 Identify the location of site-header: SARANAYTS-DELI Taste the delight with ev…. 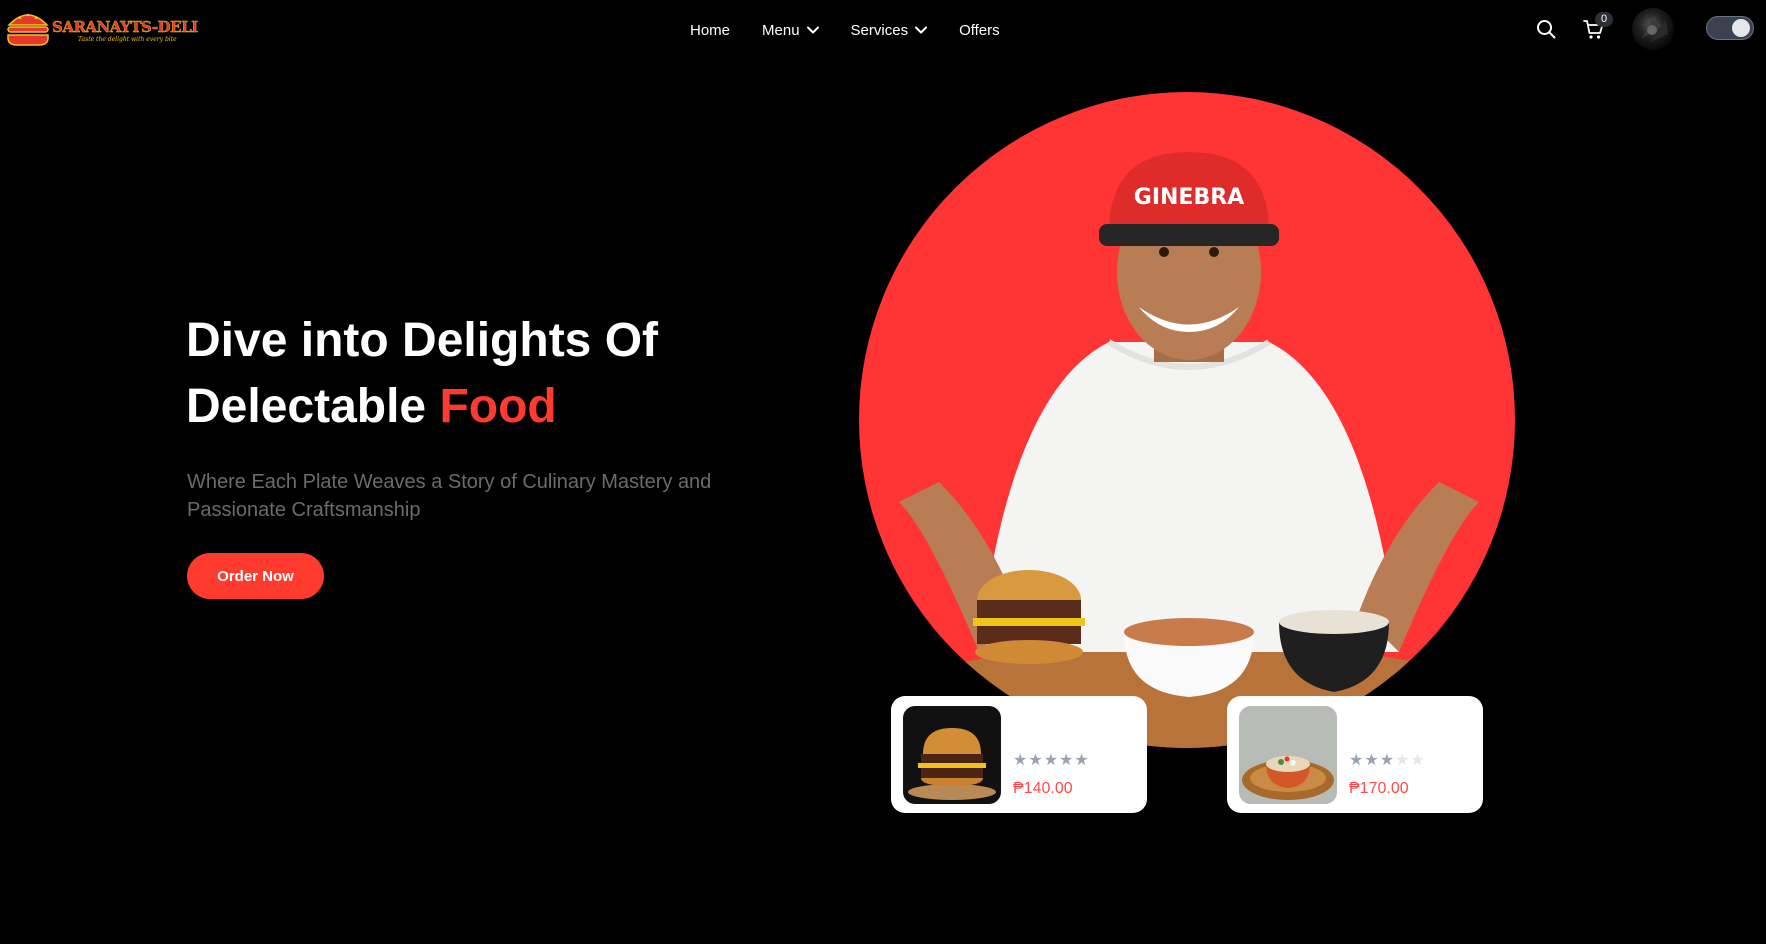
(883, 30).